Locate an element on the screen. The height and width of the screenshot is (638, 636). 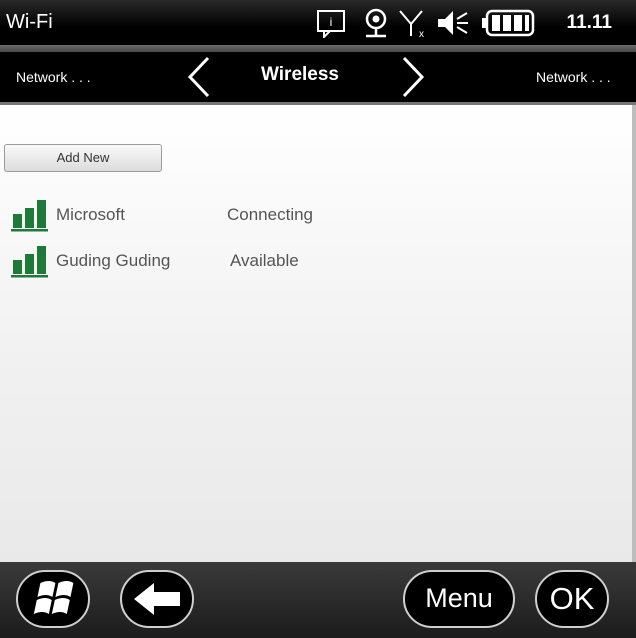
svg-text: x is located at coordinates (421, 33).